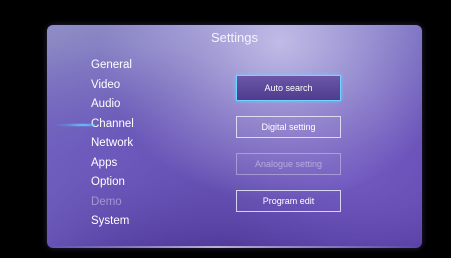 This screenshot has height=258, width=451. Describe the element at coordinates (288, 164) in the screenshot. I see `analogue-setting-button: Analogue setting` at that location.